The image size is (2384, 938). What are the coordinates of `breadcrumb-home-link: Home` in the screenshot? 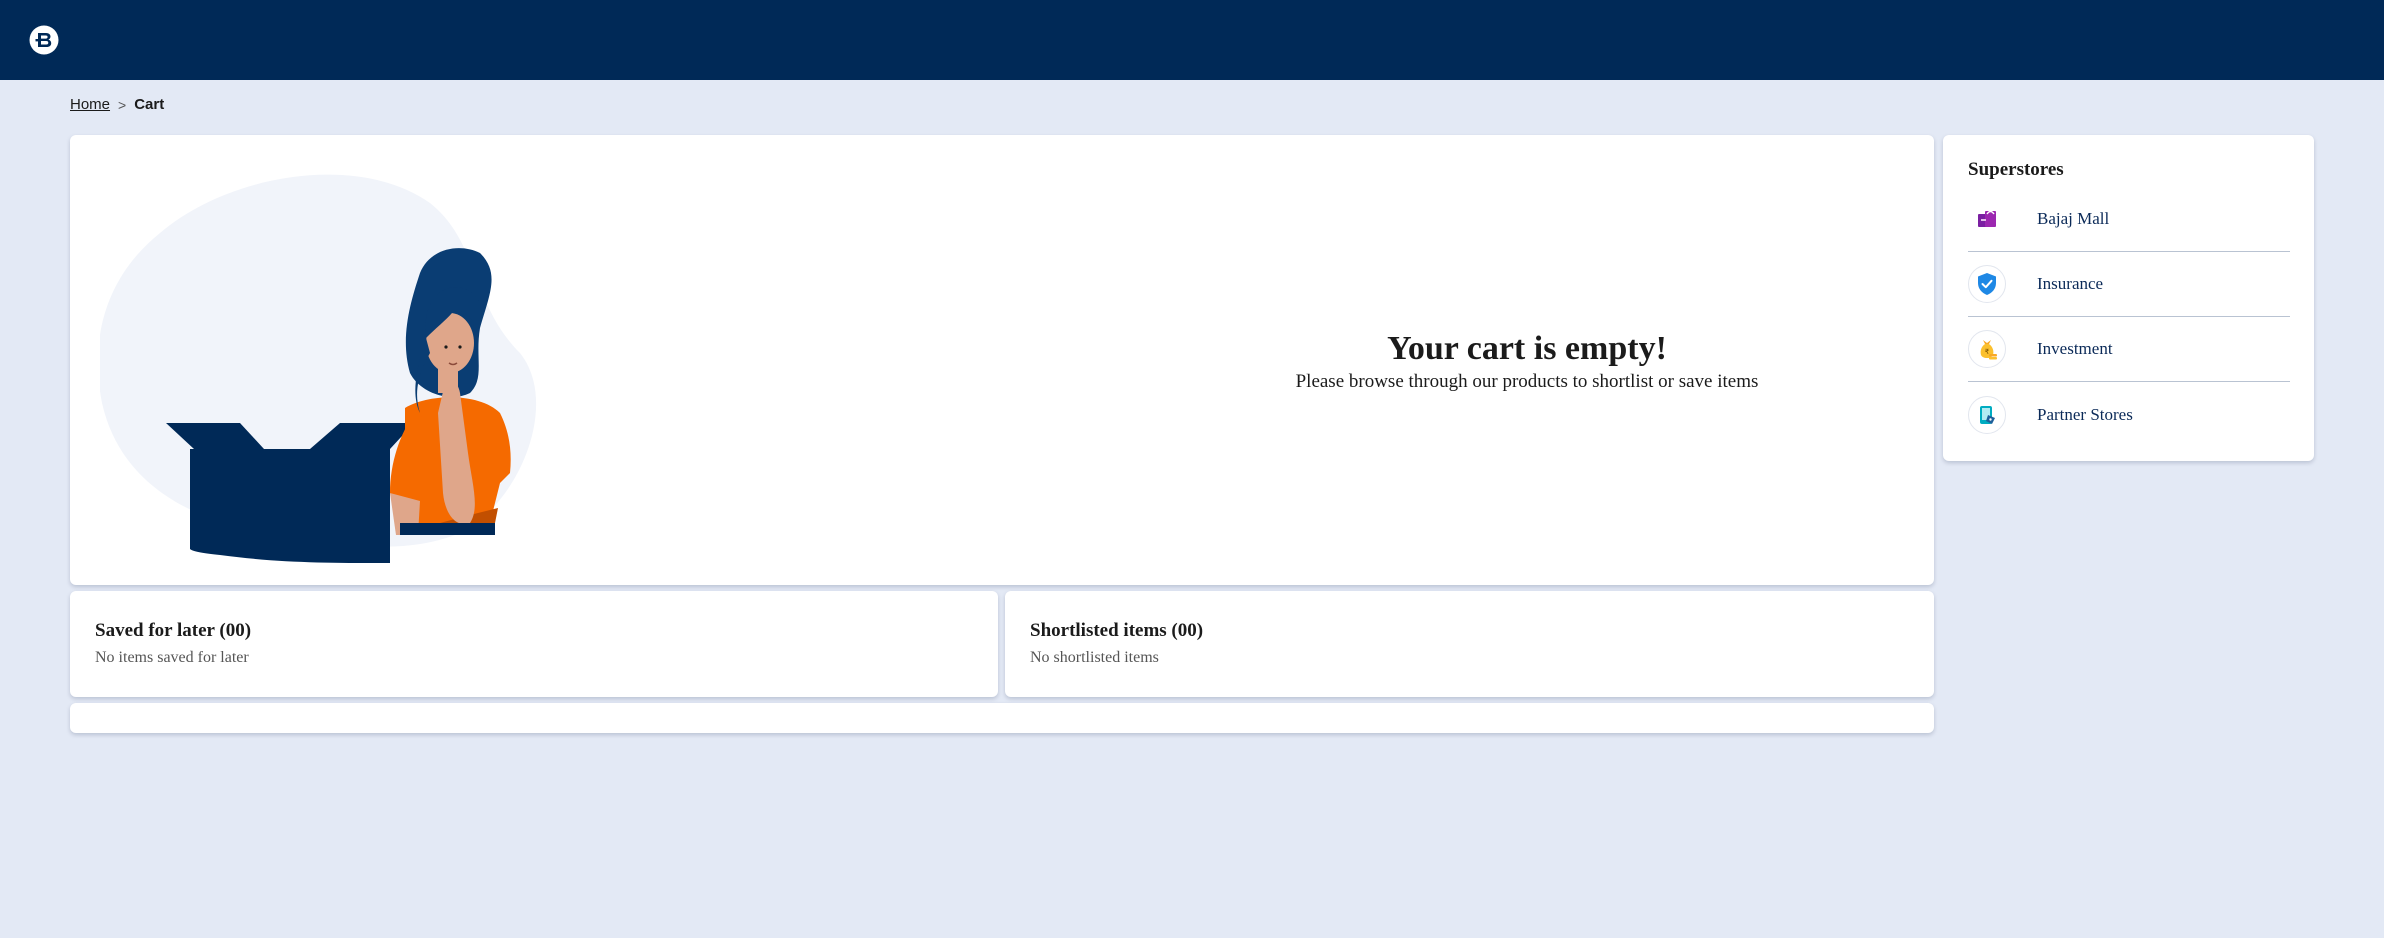 It's located at (90, 104).